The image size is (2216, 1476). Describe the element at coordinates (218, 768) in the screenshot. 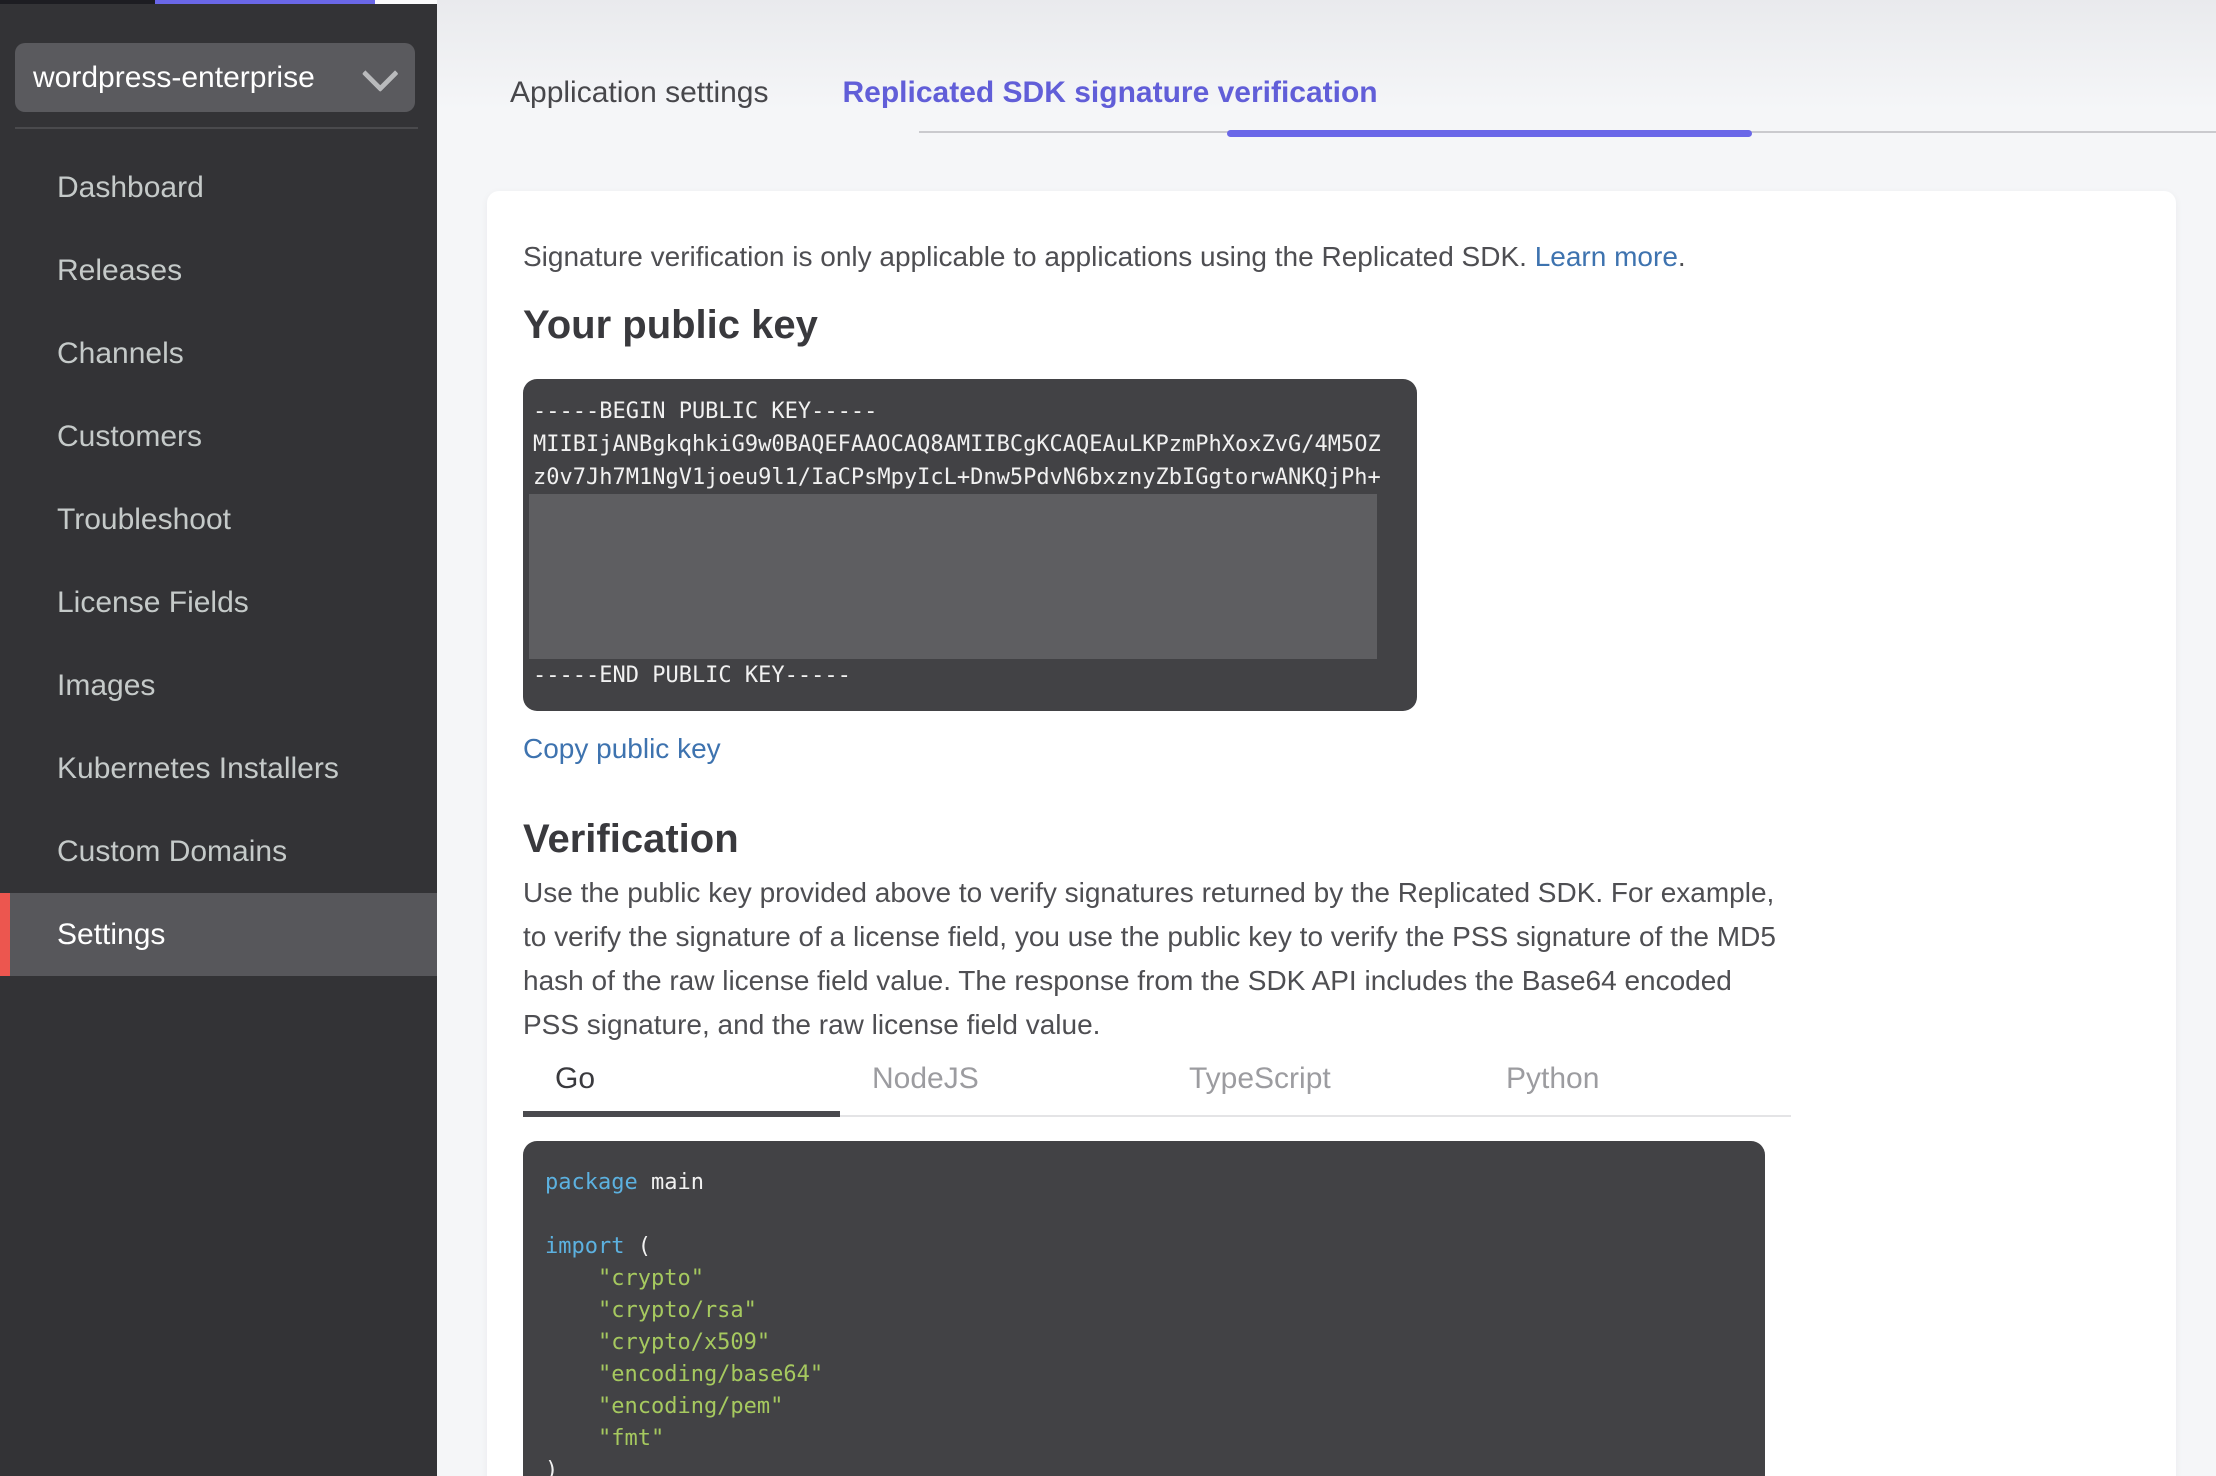

I see `sidebar-item-kubernetes-installers: Kubernetes Installers` at that location.